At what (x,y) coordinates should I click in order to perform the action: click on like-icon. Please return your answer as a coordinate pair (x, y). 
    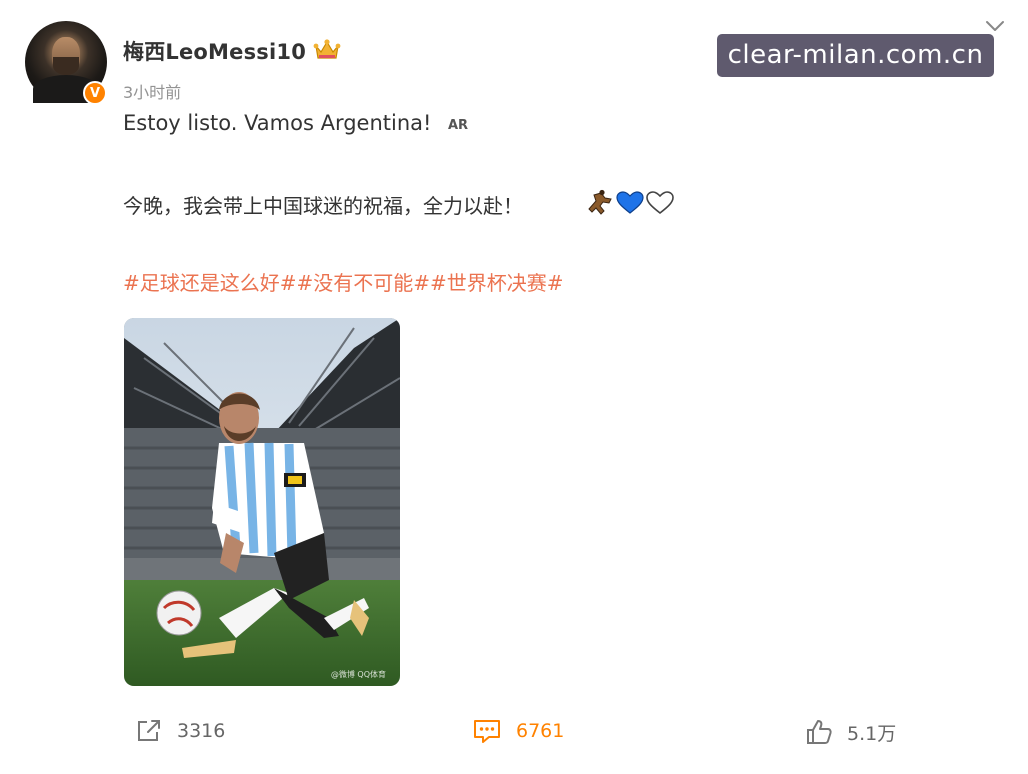
    Looking at the image, I should click on (819, 732).